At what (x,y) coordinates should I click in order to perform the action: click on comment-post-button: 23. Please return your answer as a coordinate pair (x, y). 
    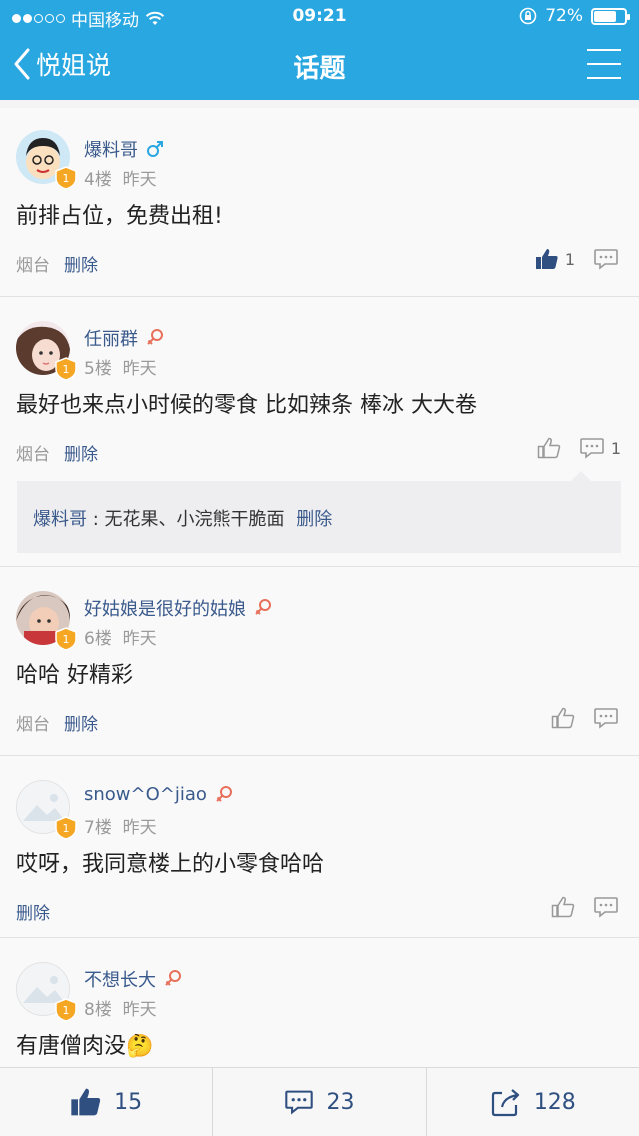
    Looking at the image, I should click on (320, 1102).